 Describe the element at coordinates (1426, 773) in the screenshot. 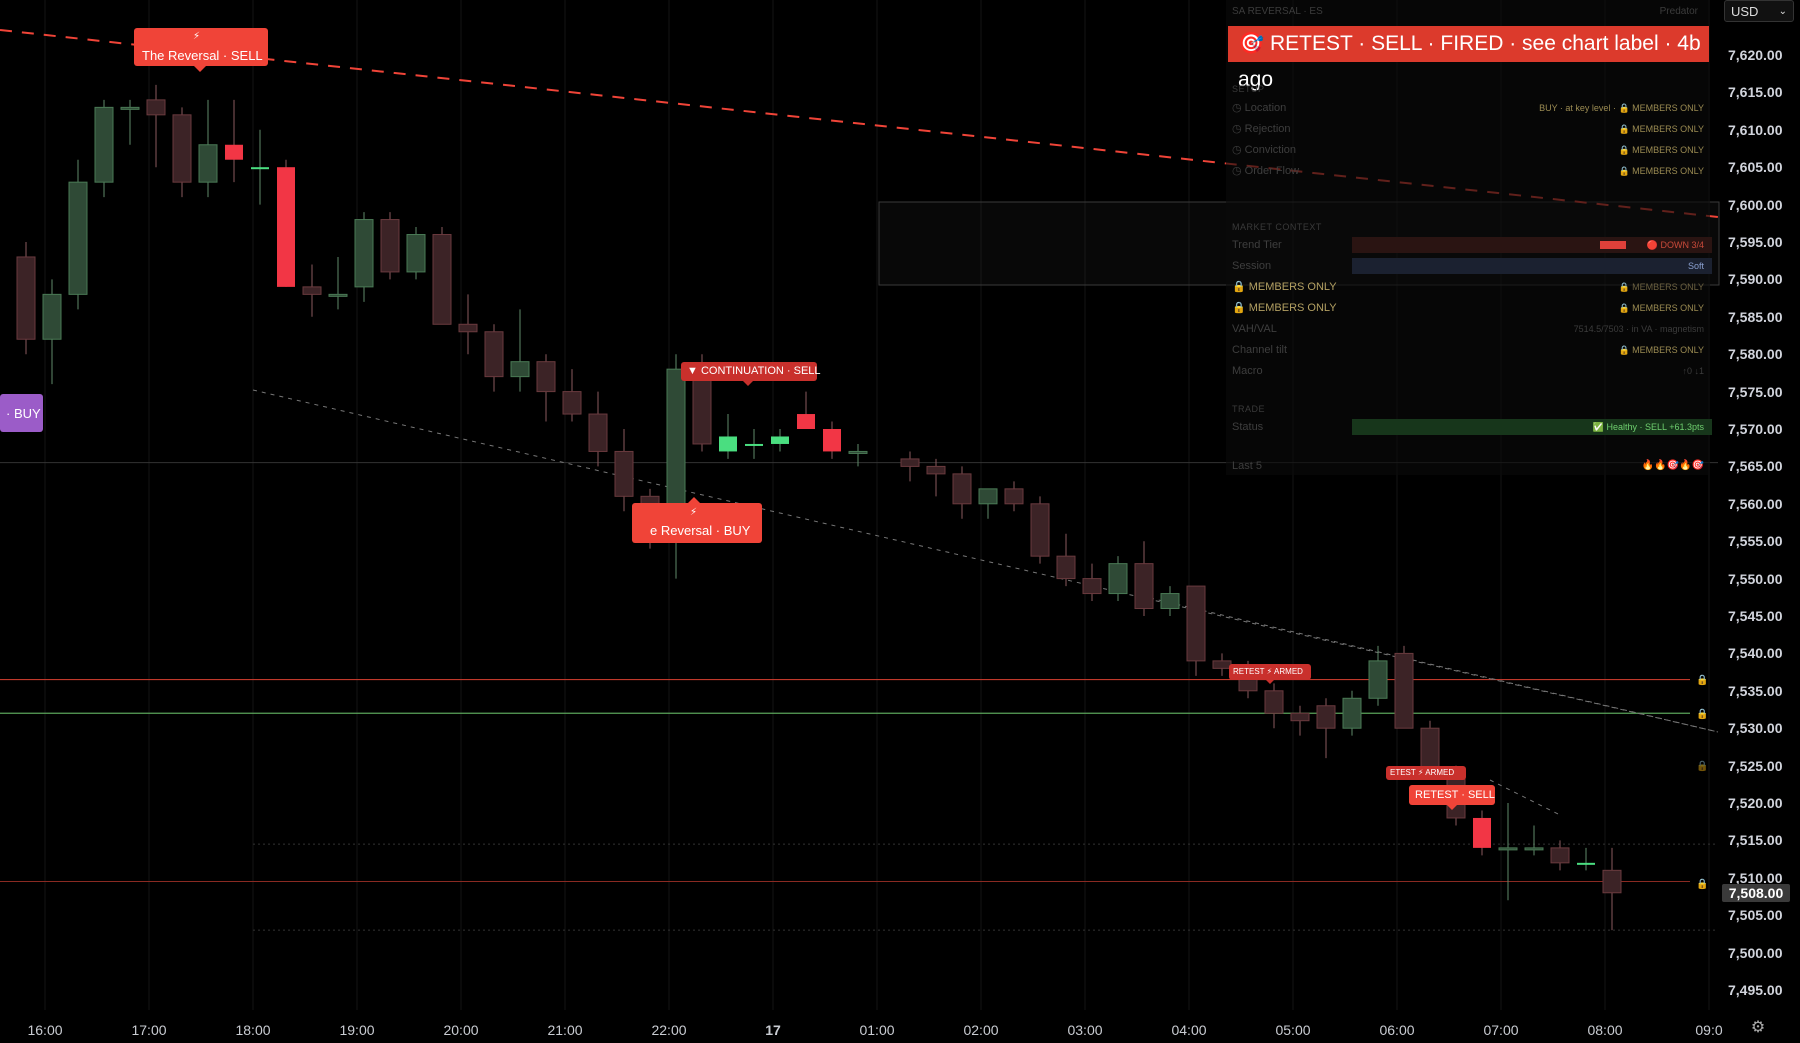

I see `retest-armed-label-2: ETEST ⚡ ARMED` at that location.